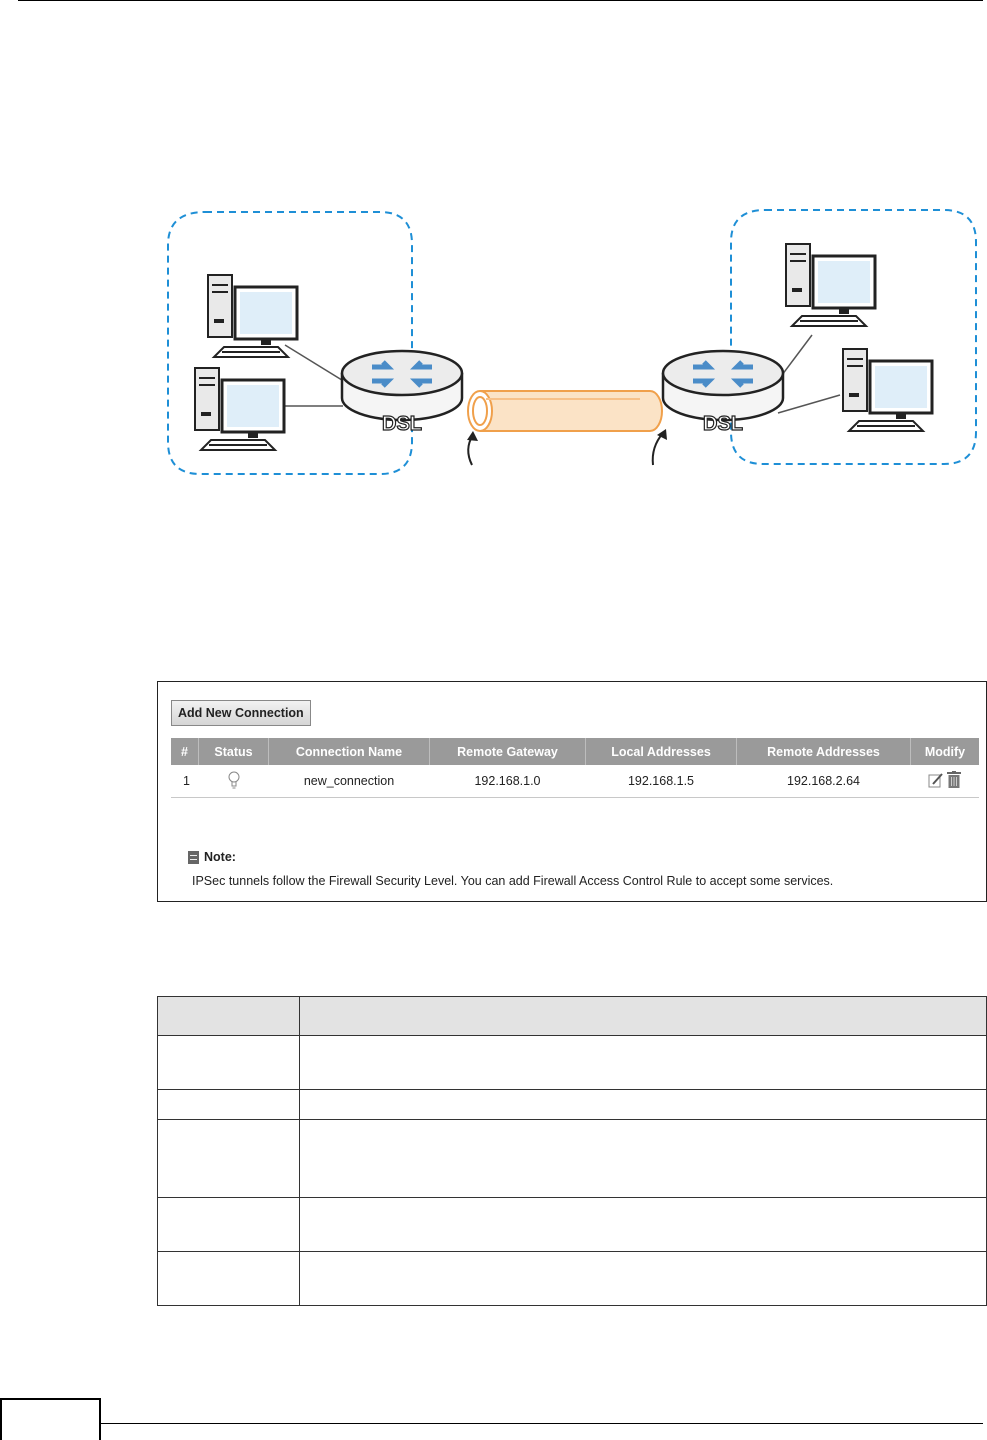 Image resolution: width=987 pixels, height=1440 pixels. What do you see at coordinates (220, 857) in the screenshot?
I see `note-label: Note:` at bounding box center [220, 857].